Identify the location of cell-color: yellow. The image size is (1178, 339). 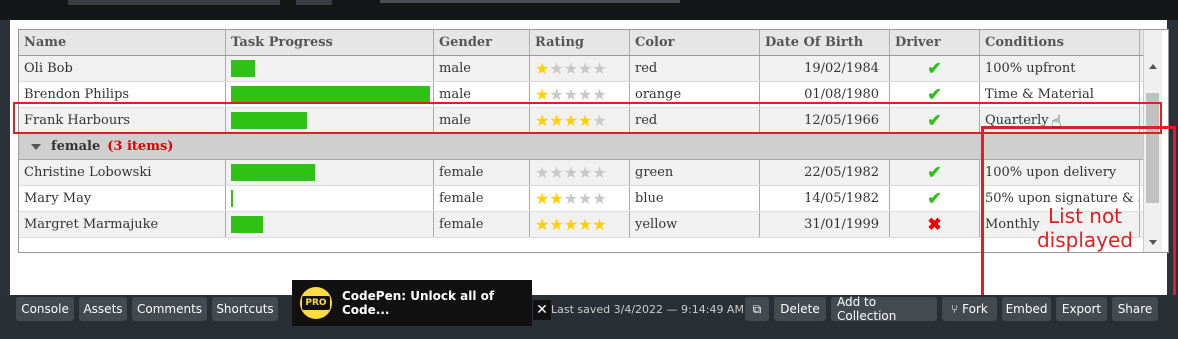
(695, 224).